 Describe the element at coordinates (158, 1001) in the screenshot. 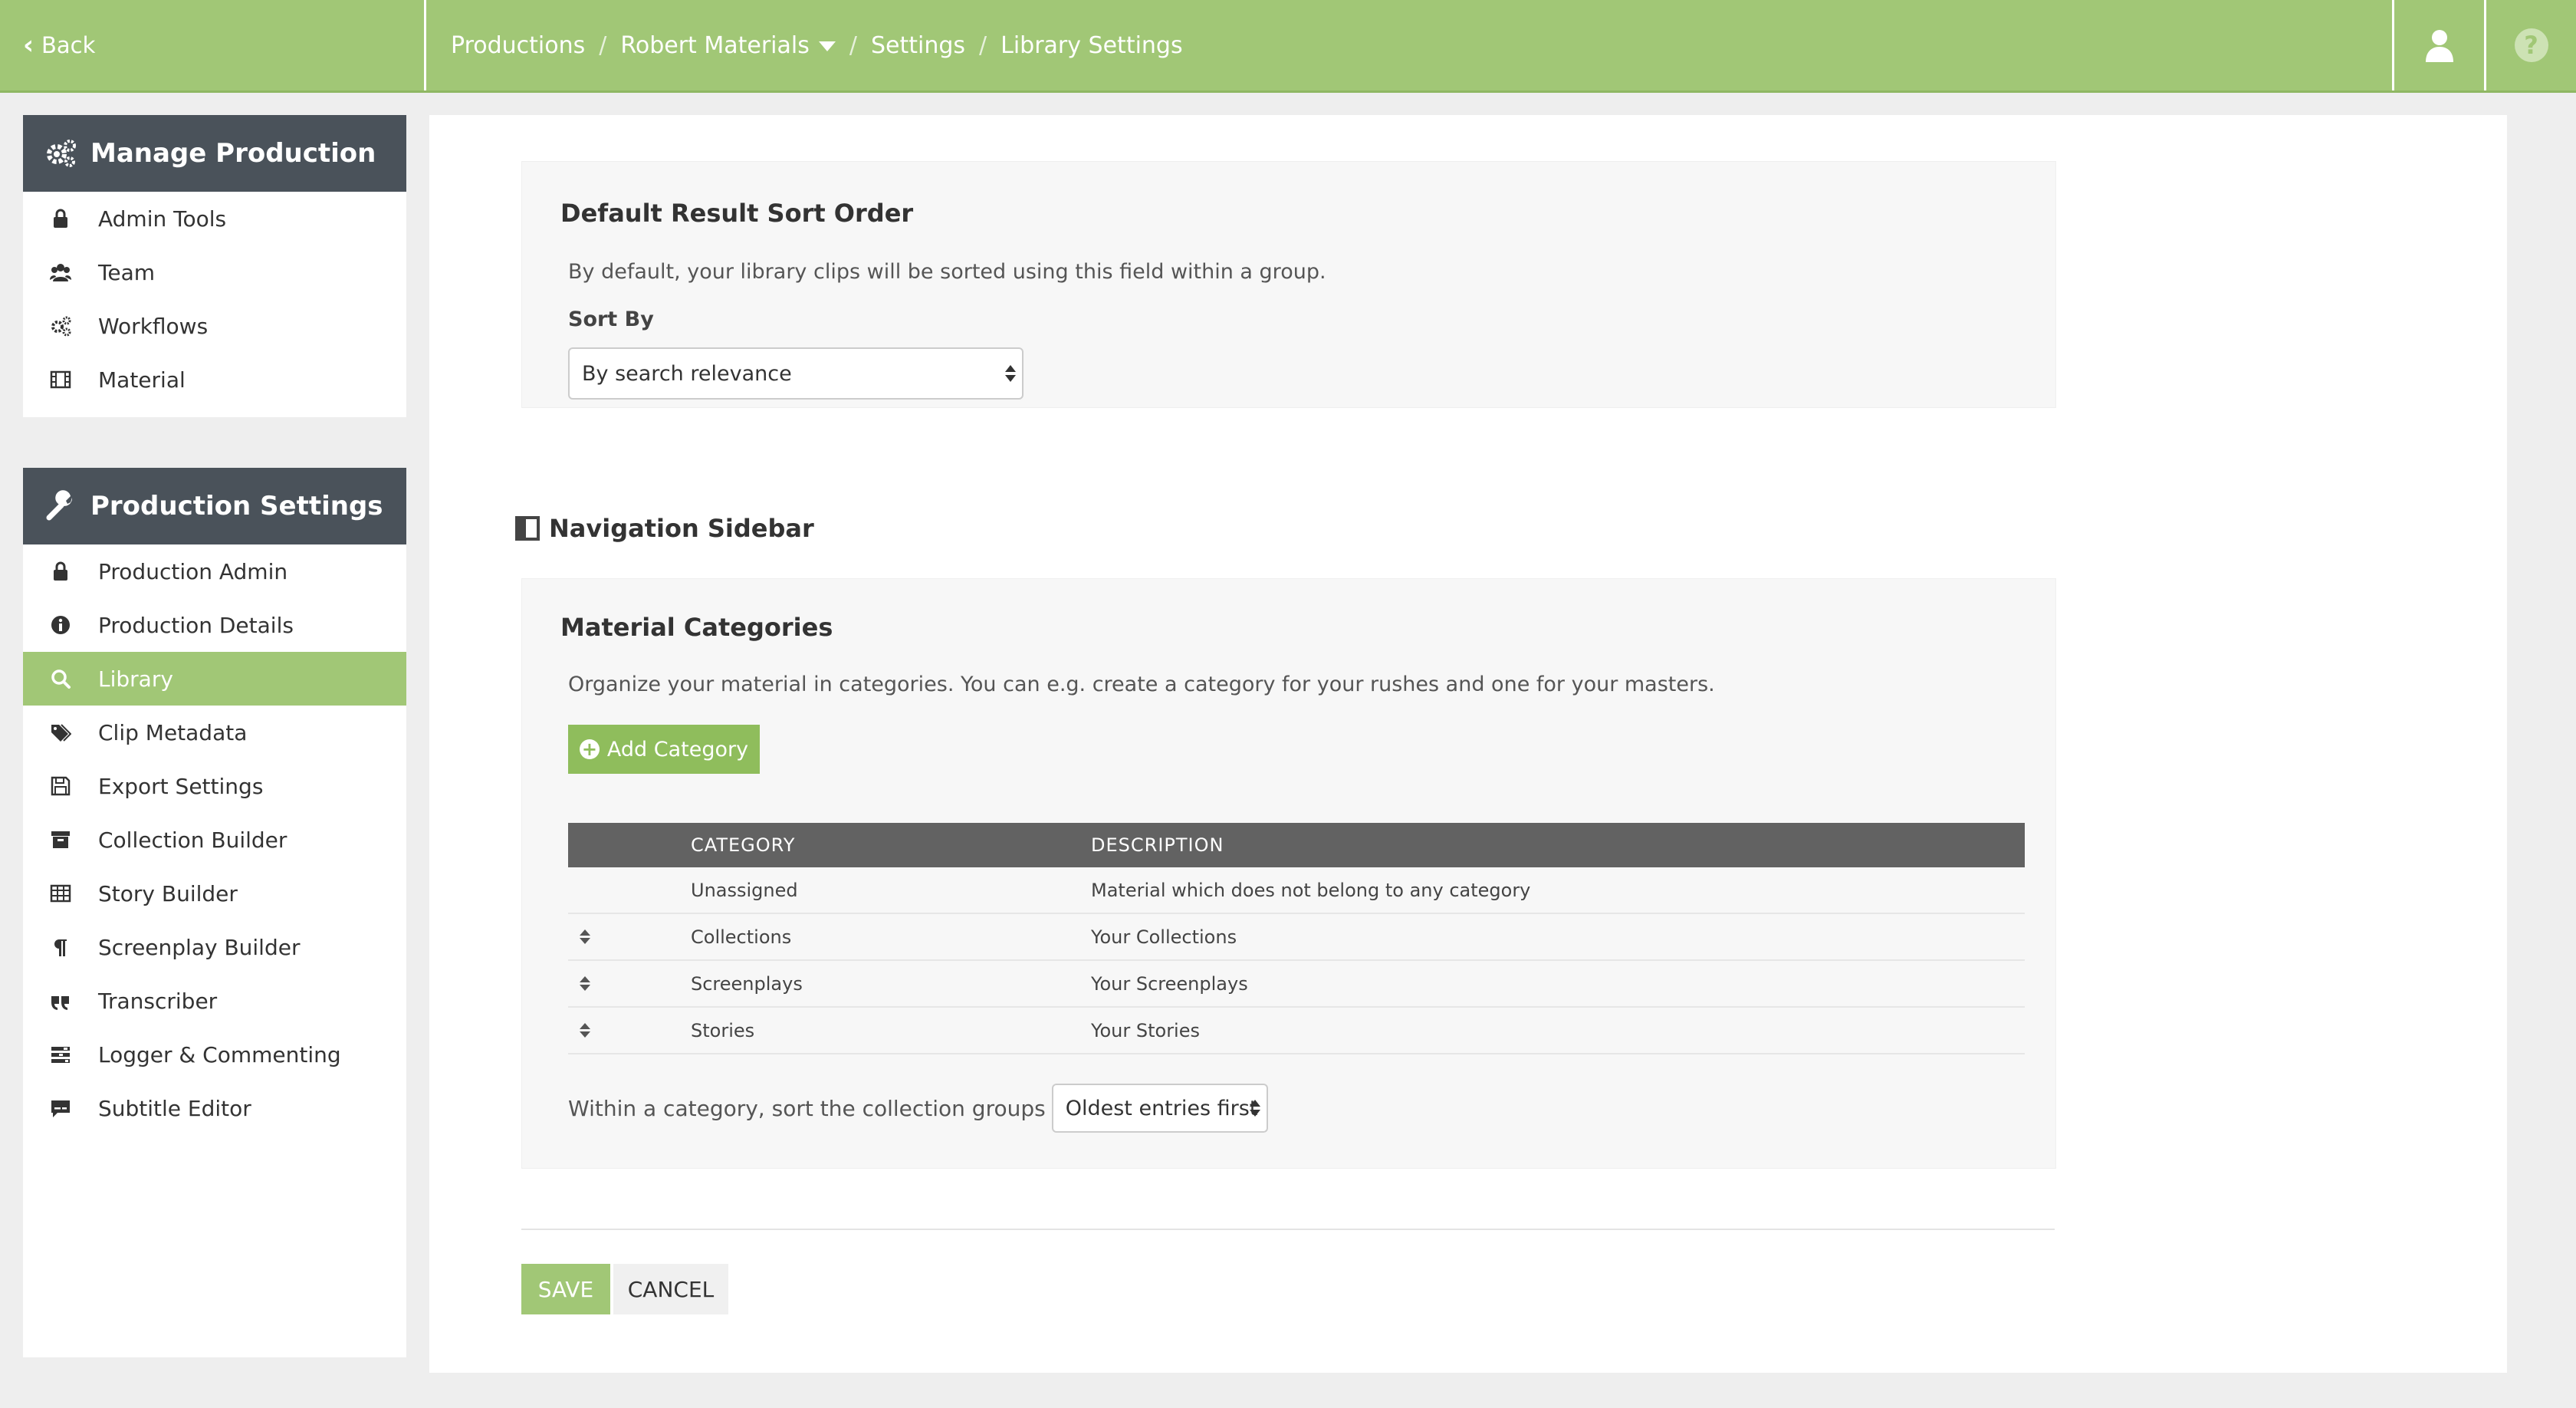

I see `sidebar-item-label: Transcriber` at that location.